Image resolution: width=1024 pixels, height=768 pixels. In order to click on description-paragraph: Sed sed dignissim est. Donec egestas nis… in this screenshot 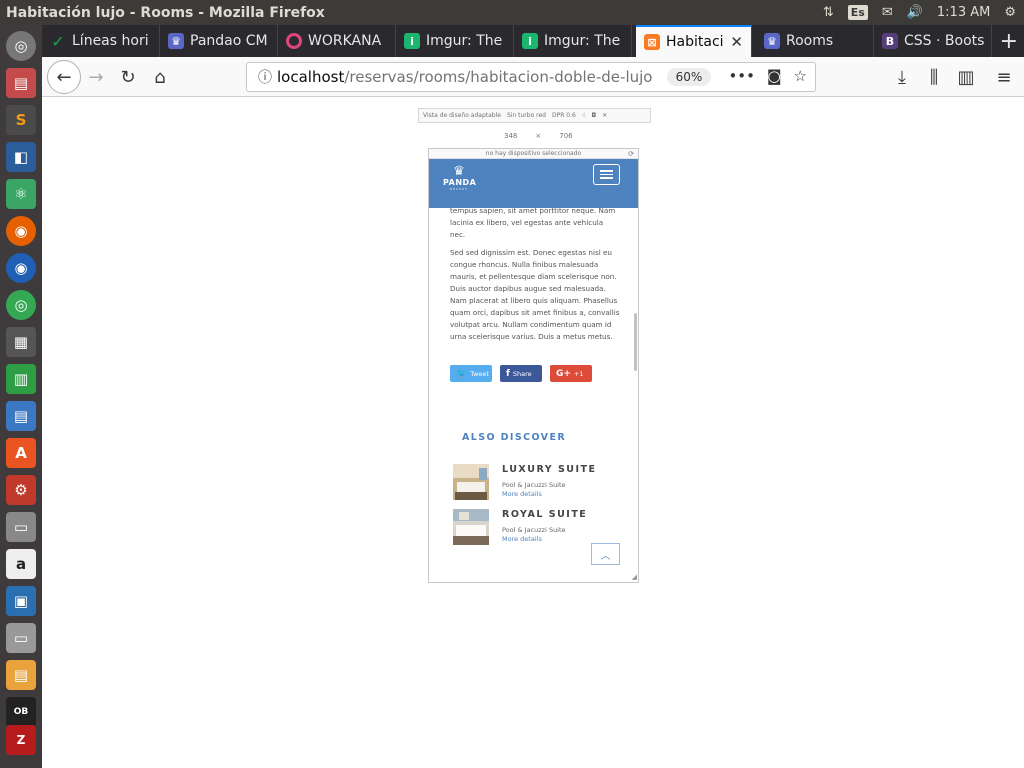, I will do `click(535, 294)`.